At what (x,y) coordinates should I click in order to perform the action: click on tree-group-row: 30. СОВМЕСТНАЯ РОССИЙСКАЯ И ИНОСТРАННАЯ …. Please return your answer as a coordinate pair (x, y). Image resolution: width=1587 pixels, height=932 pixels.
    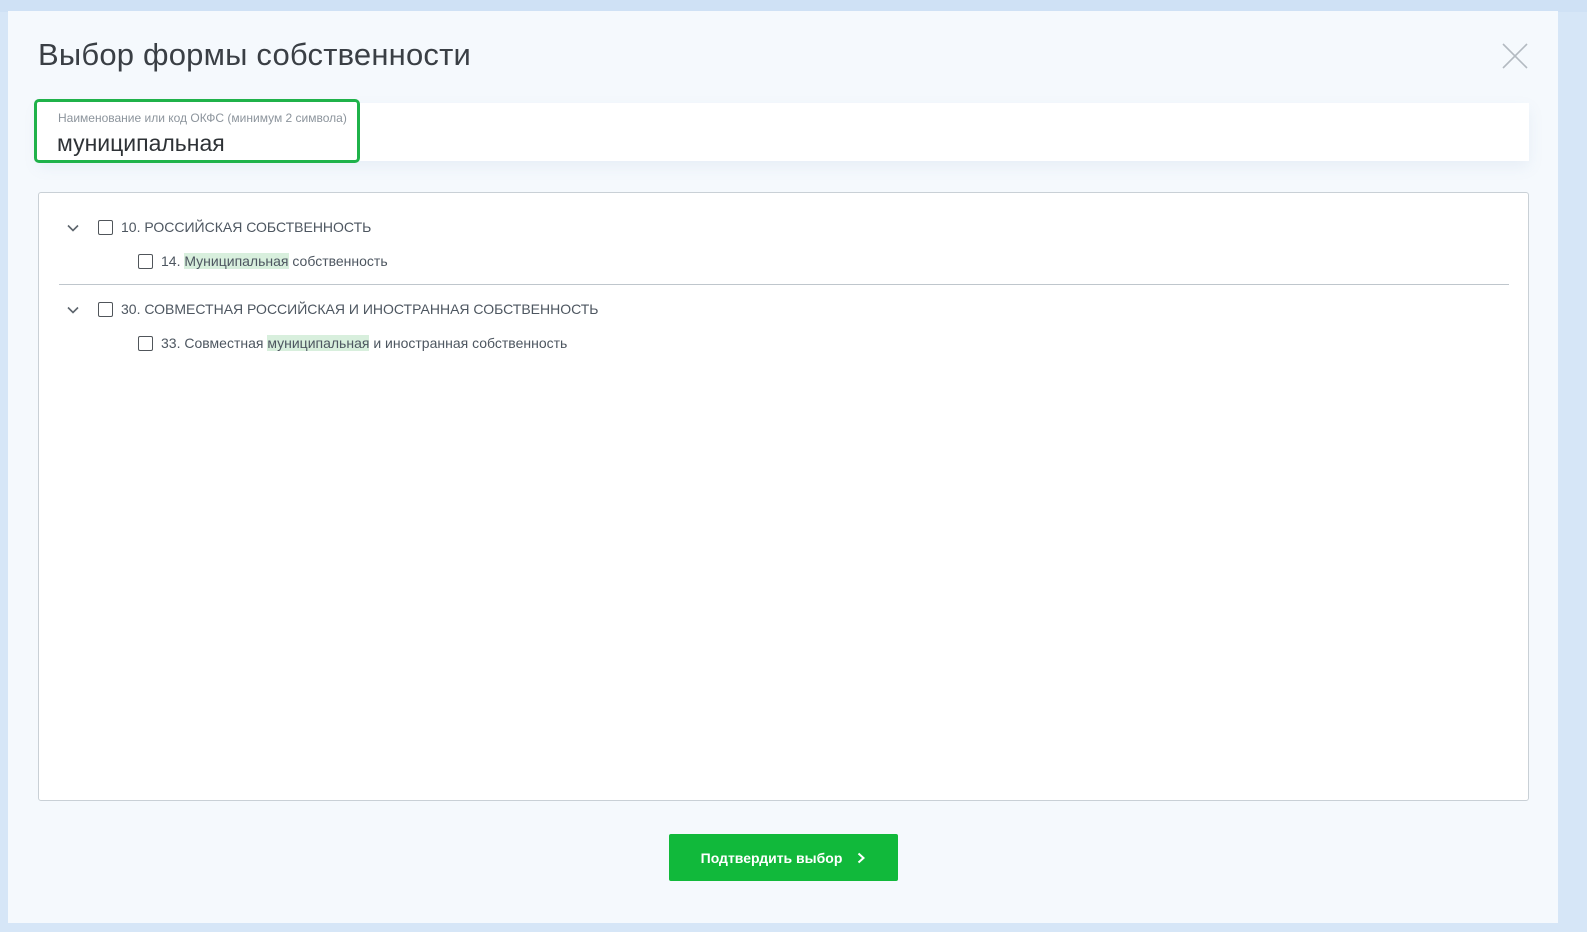
    Looking at the image, I should click on (348, 309).